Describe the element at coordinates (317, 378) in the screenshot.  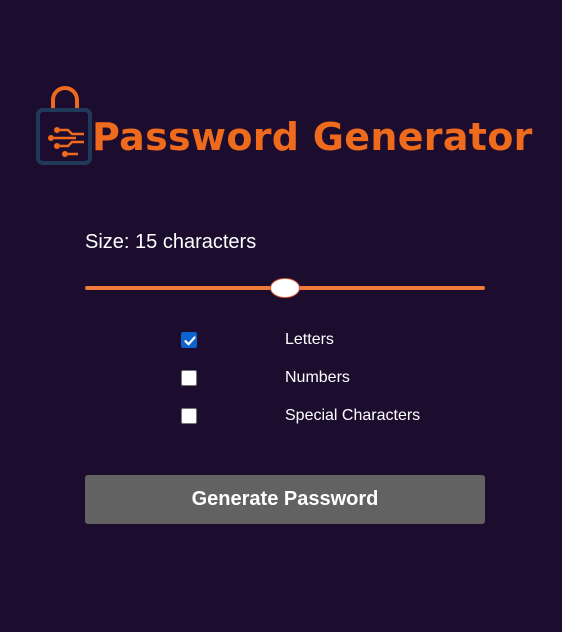
I see `numbers-label: Numbers` at that location.